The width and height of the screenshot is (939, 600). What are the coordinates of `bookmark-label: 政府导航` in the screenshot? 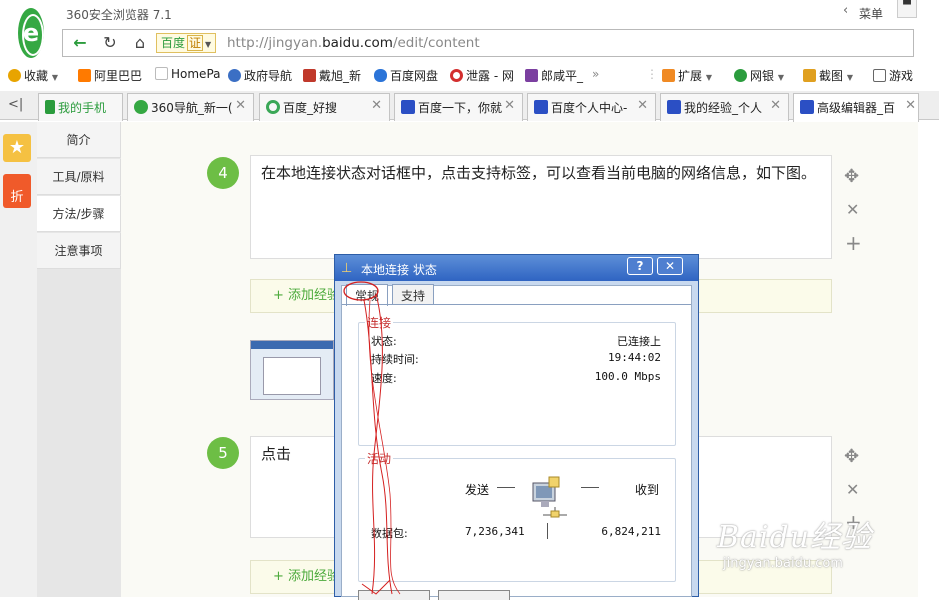 It's located at (268, 76).